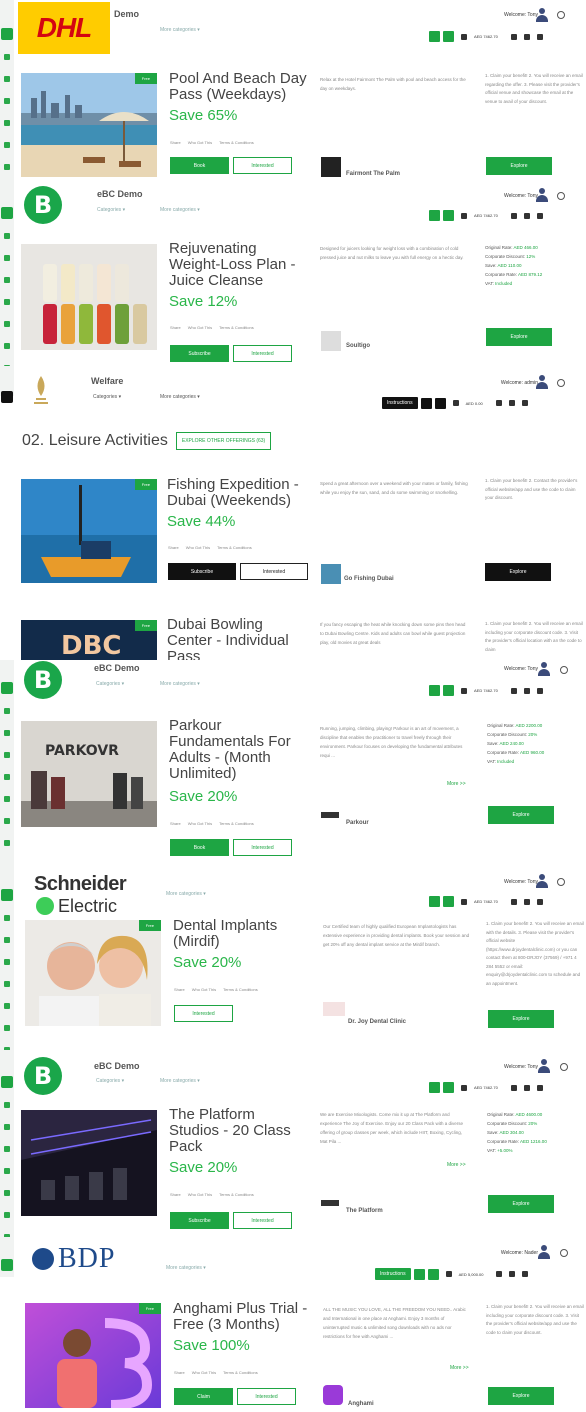  I want to click on deal-title: The Platform Studios - 20 Class Pack, so click(239, 1131).